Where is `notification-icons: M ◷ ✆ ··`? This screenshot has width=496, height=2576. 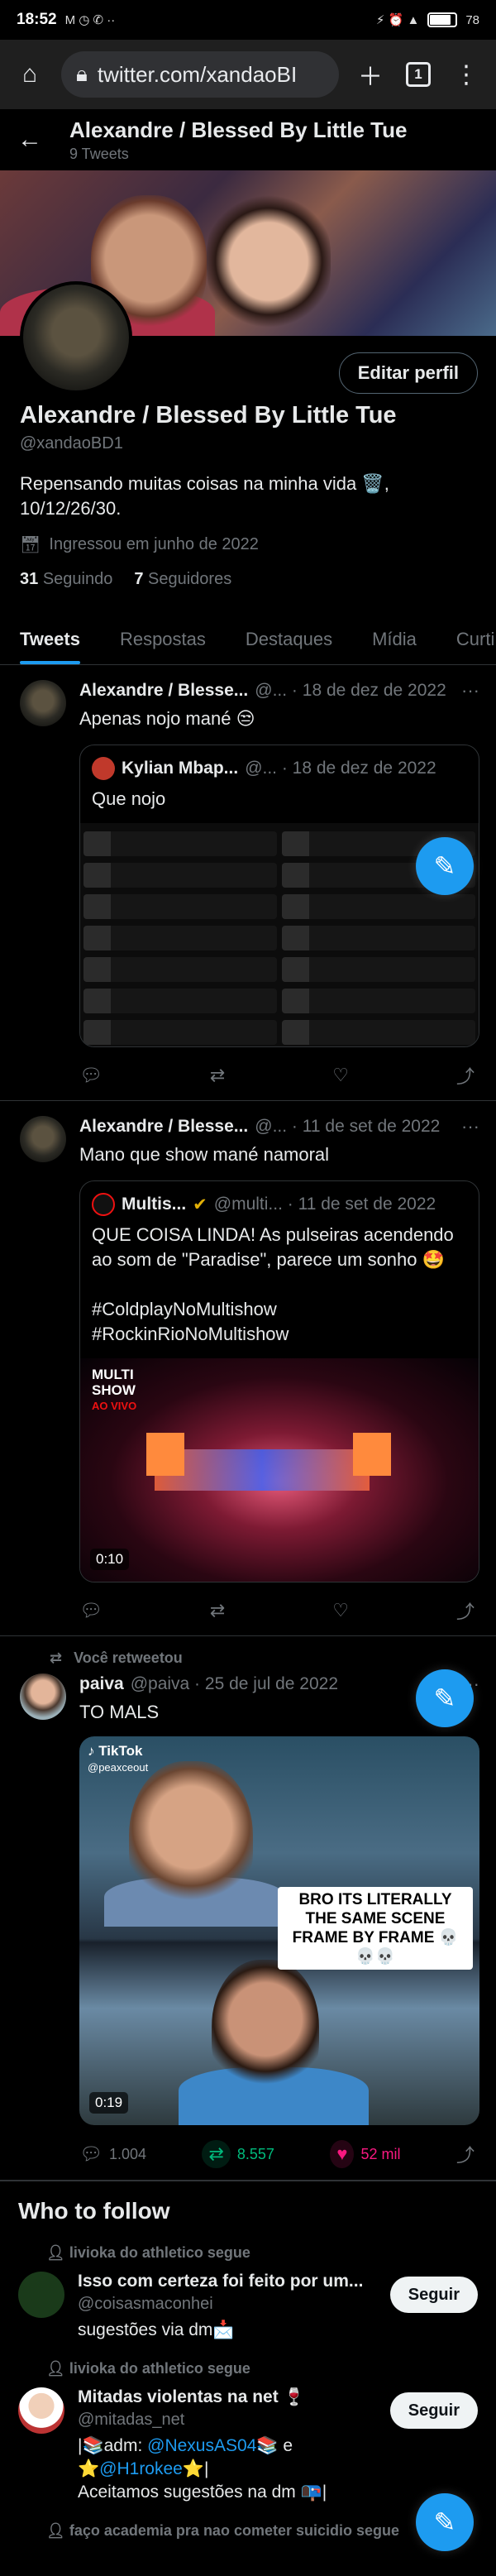 notification-icons: M ◷ ✆ ·· is located at coordinates (90, 20).